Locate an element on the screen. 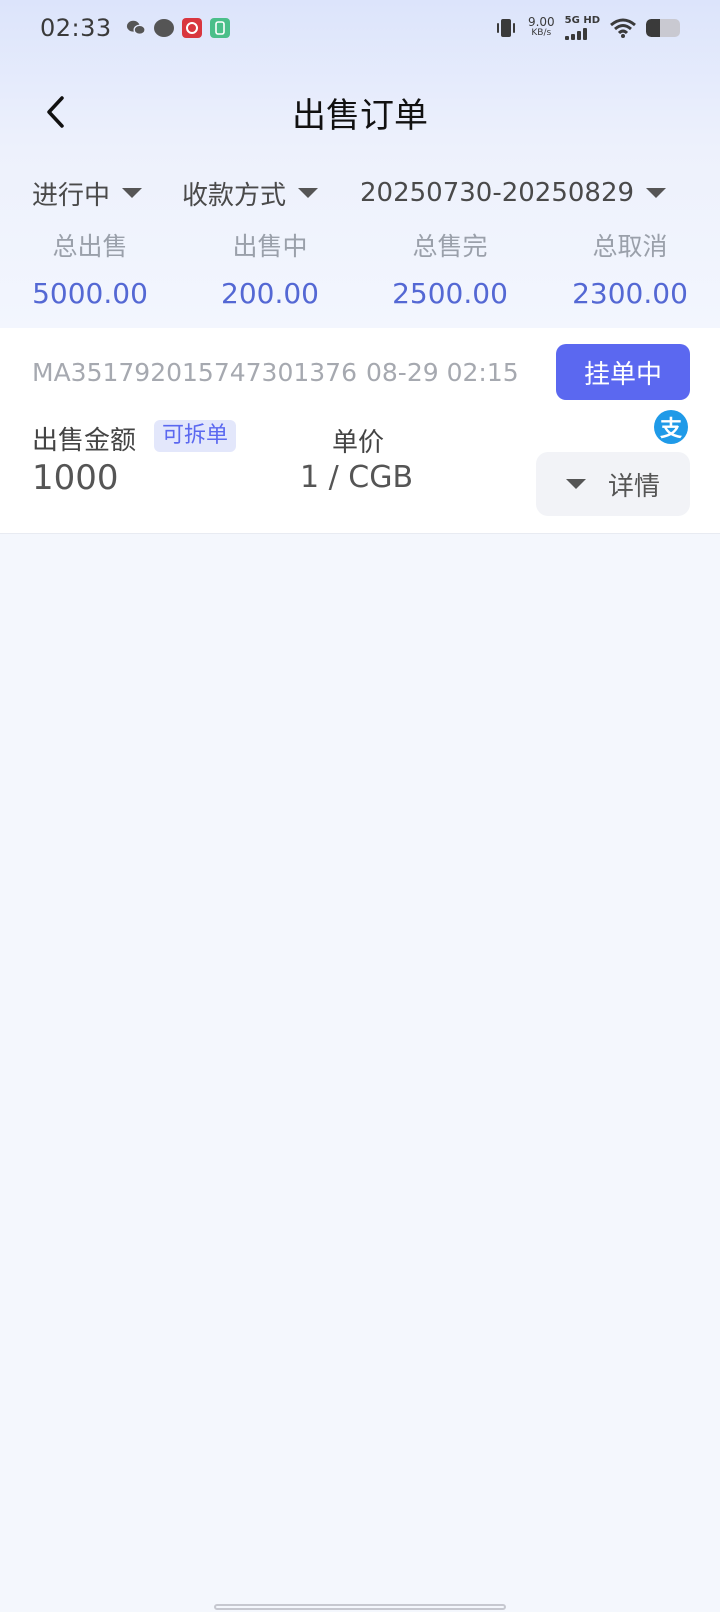 The height and width of the screenshot is (1612, 720). detail-label: 详情 is located at coordinates (633, 486).